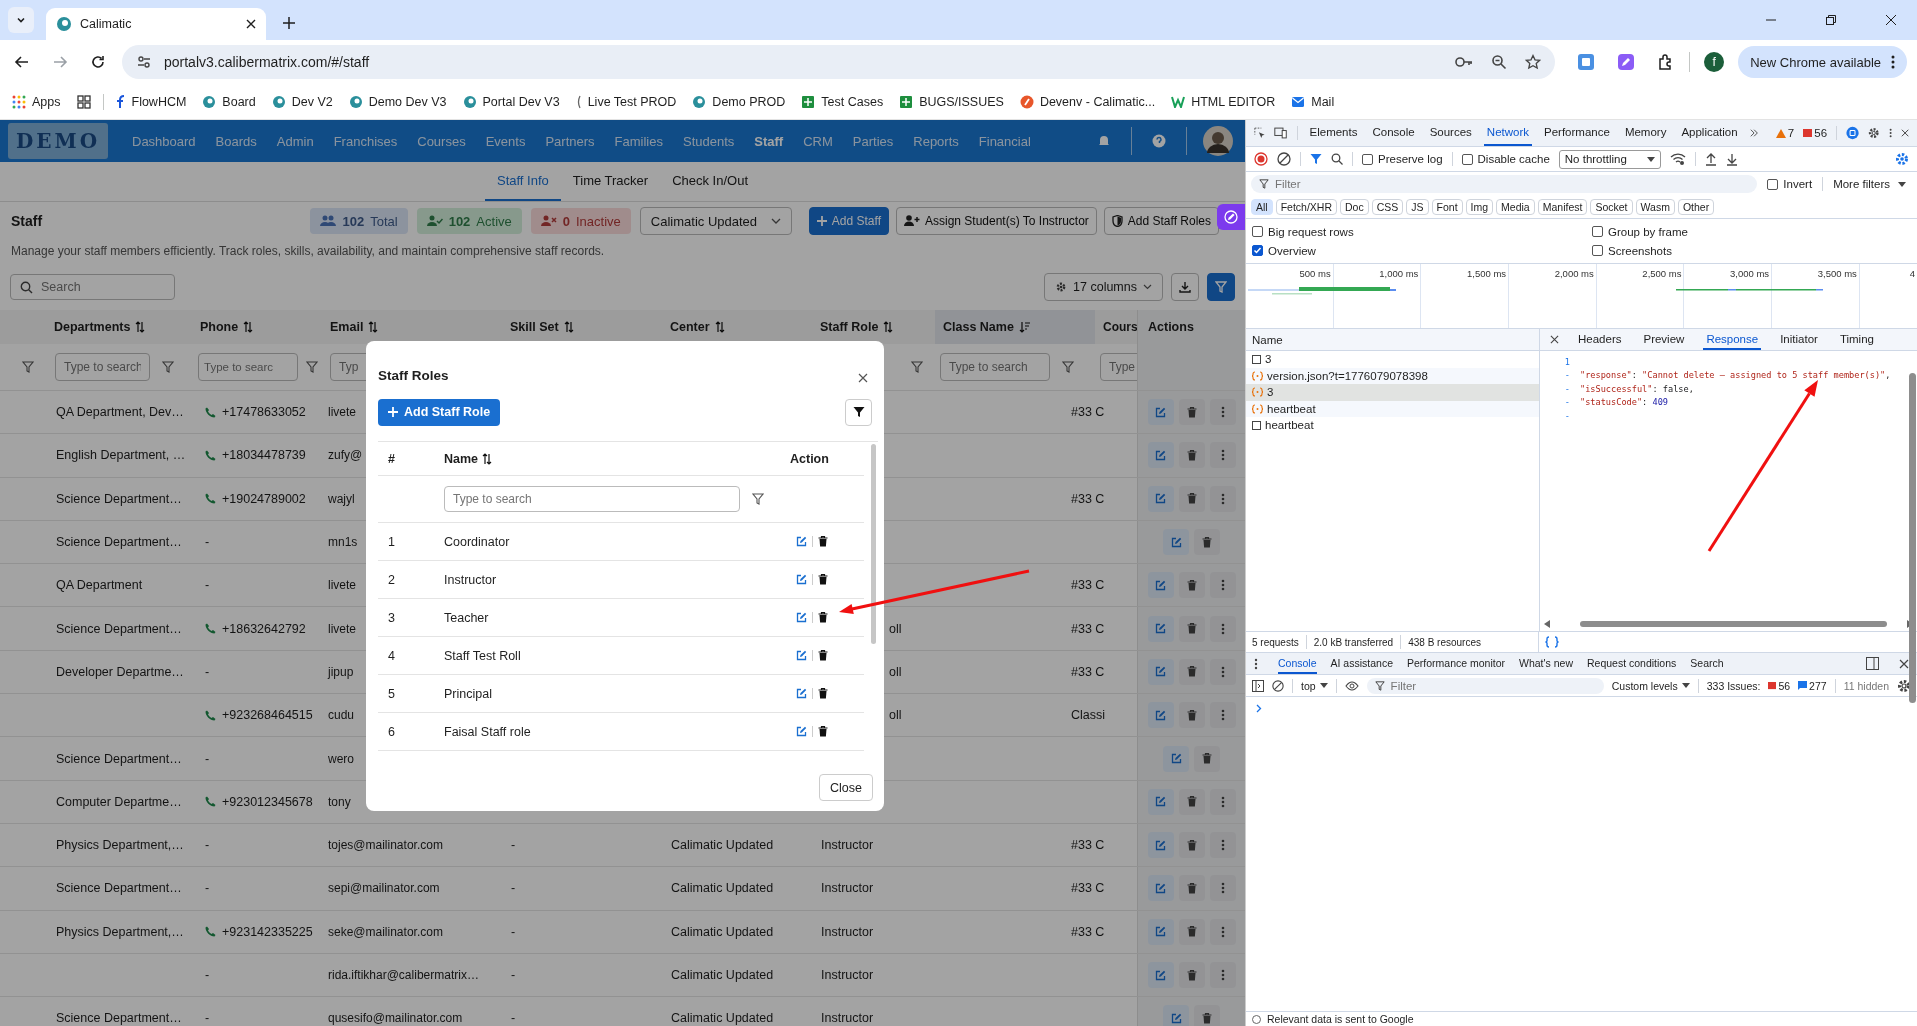 This screenshot has height=1026, width=1917. What do you see at coordinates (1645, 133) in the screenshot?
I see `devtools-tab: Memory` at bounding box center [1645, 133].